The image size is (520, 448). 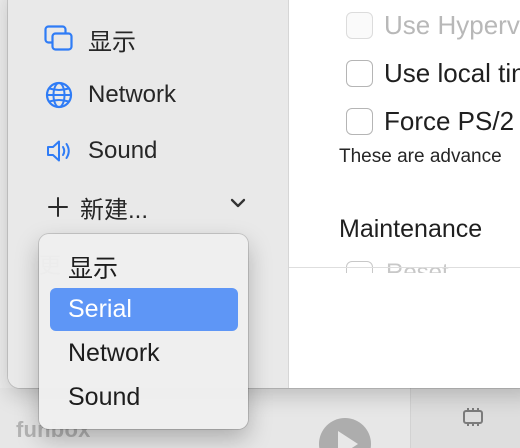 I want to click on checkbox-row-hypervisor: Use Hypervi, so click(x=433, y=25).